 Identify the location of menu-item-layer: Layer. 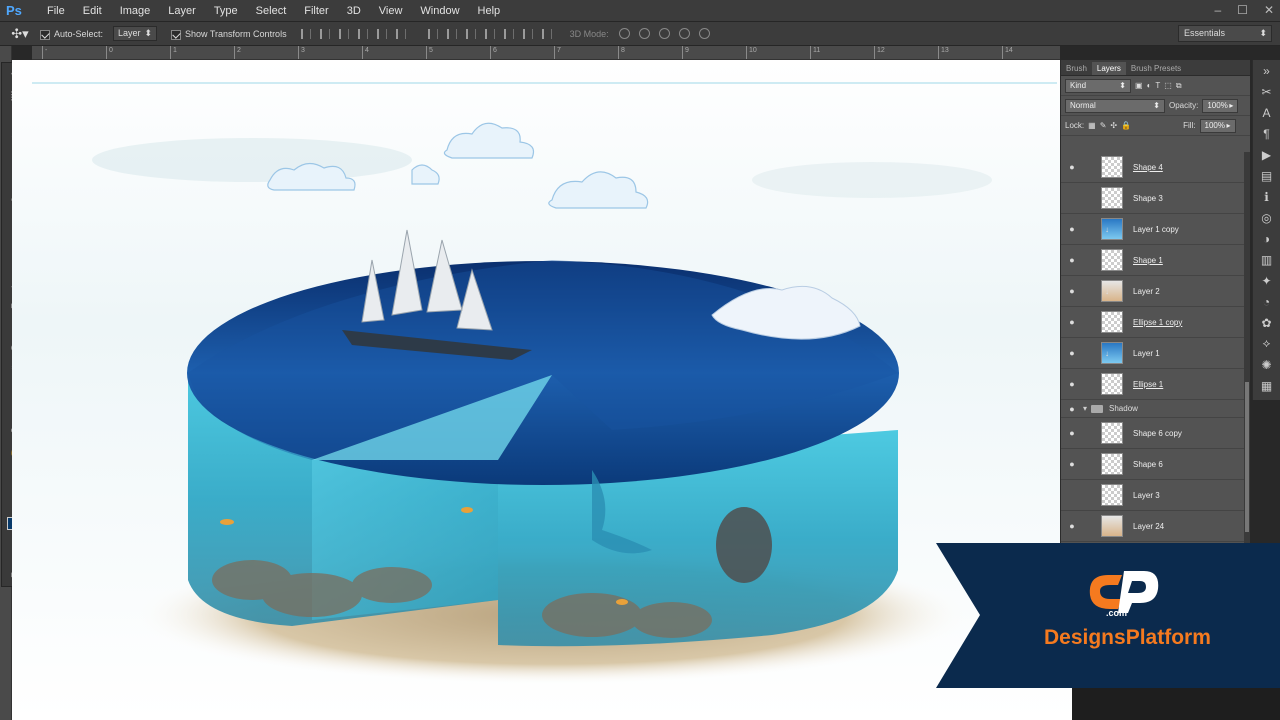
(182, 11).